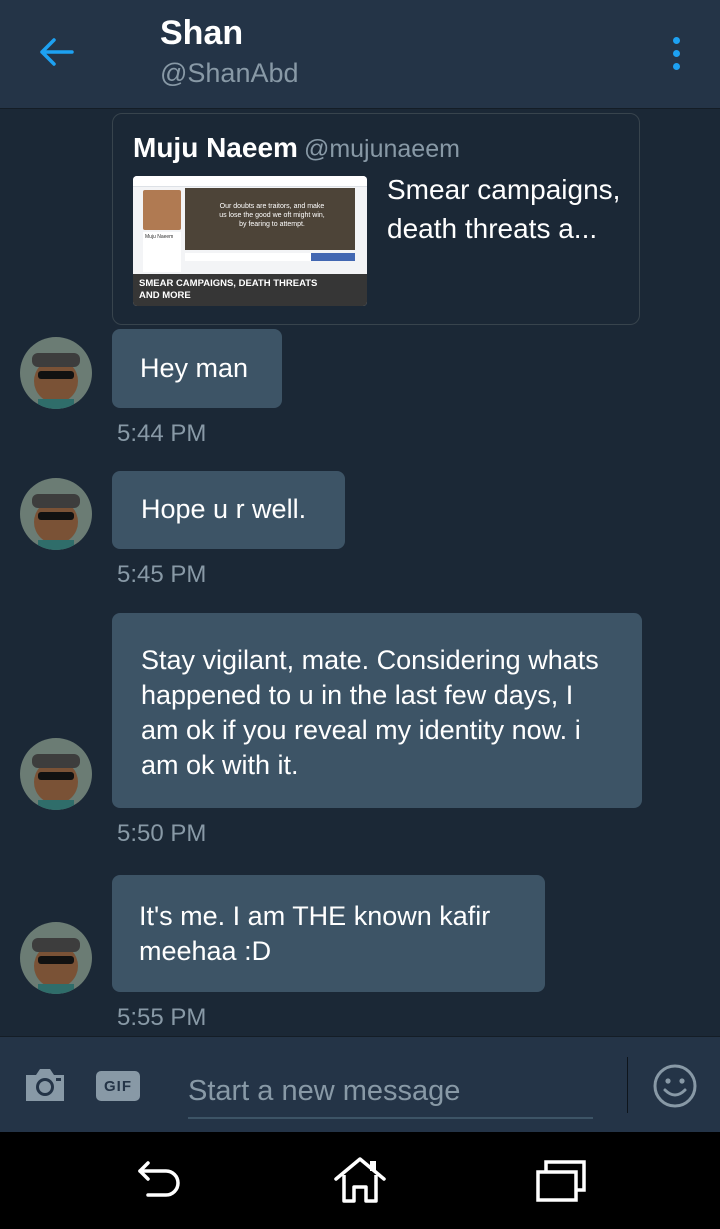  I want to click on system-navigation-bar, so click(360, 1180).